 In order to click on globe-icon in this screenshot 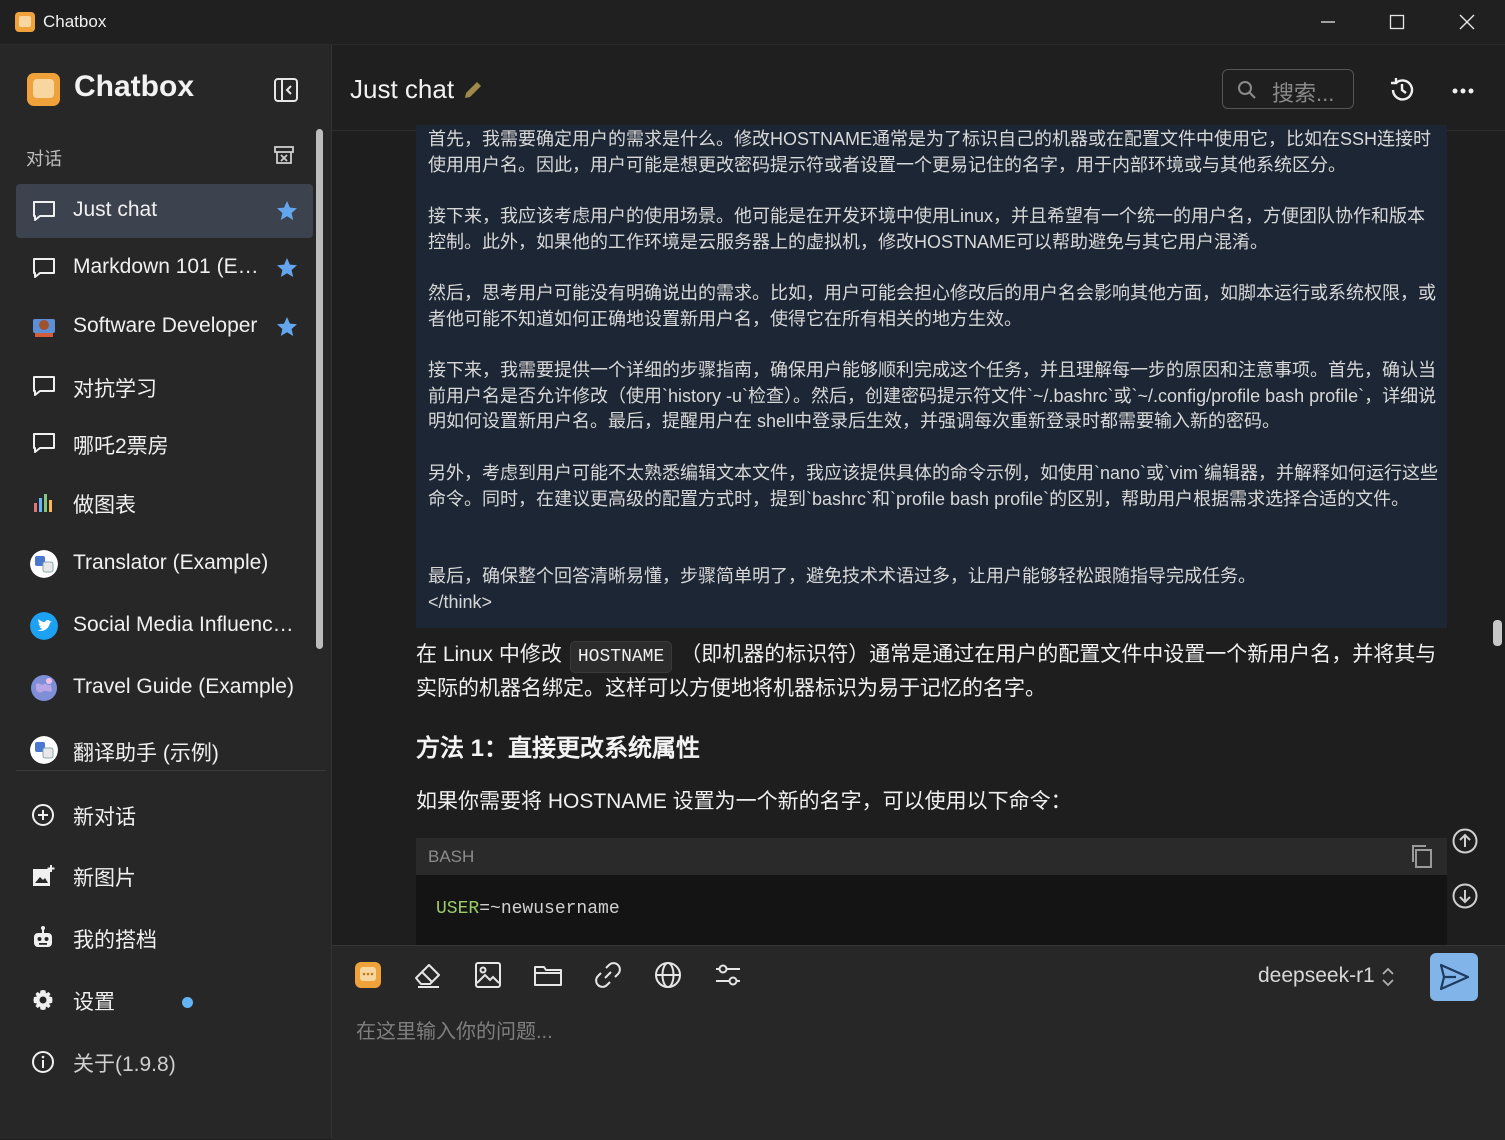, I will do `click(668, 975)`.